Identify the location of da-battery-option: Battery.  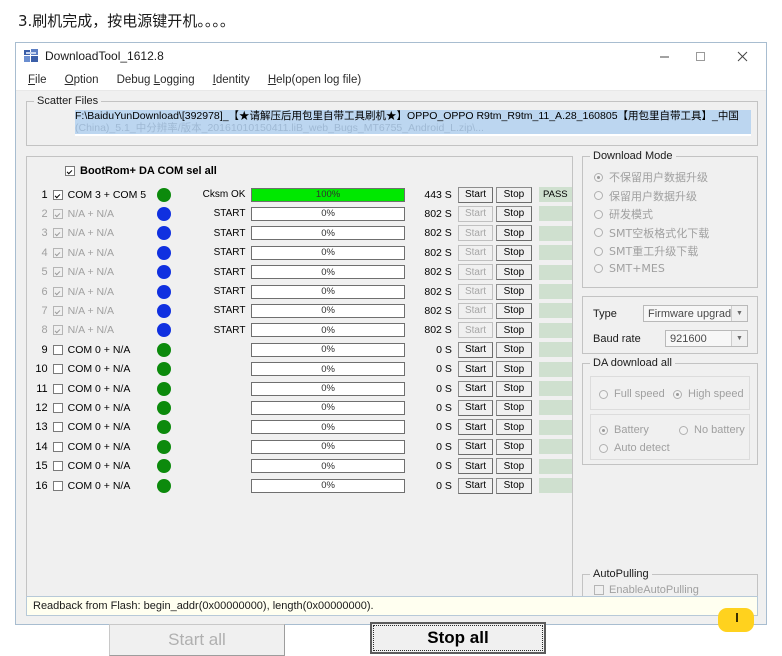
(624, 430).